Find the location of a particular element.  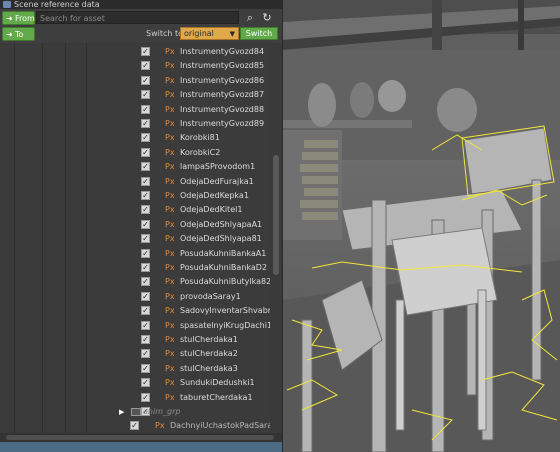

asset-name: lampaSProvodom1 is located at coordinates (218, 167).